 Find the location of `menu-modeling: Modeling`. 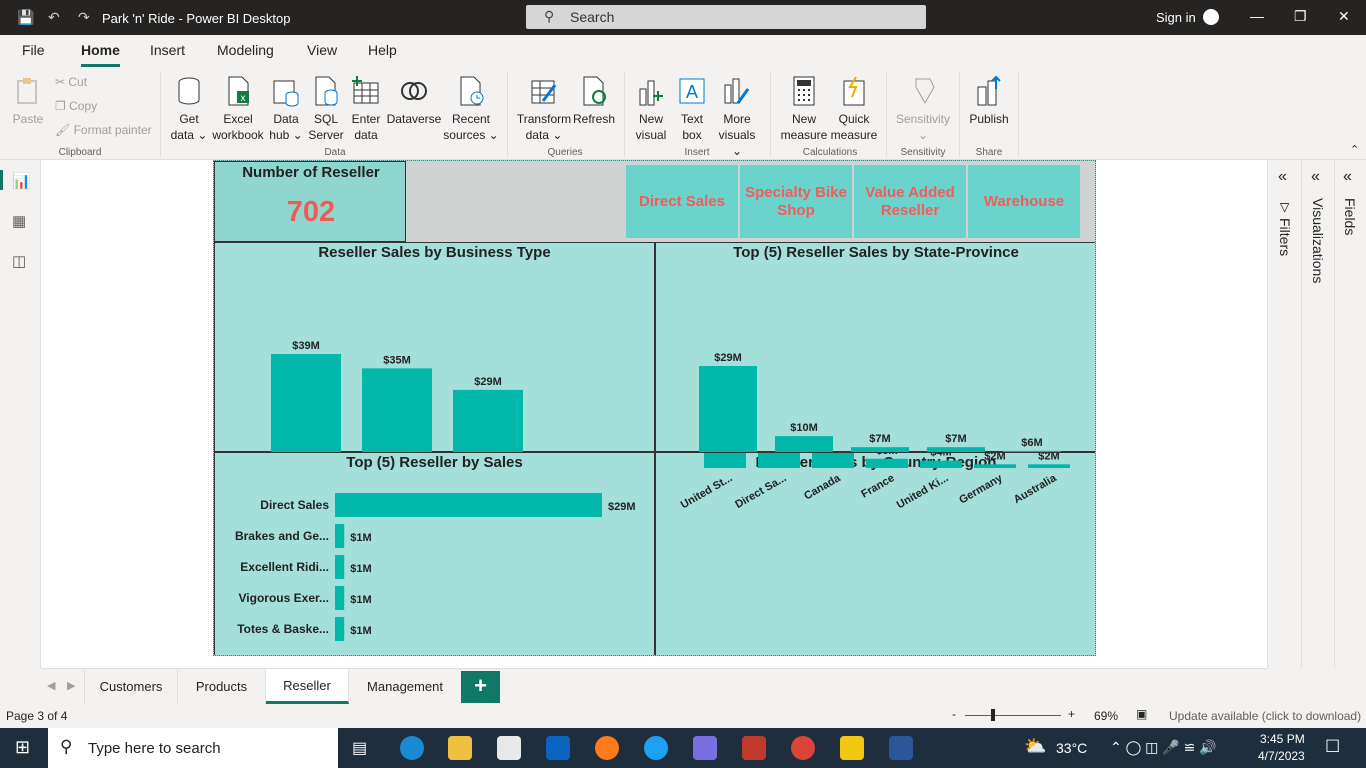

menu-modeling: Modeling is located at coordinates (245, 50).